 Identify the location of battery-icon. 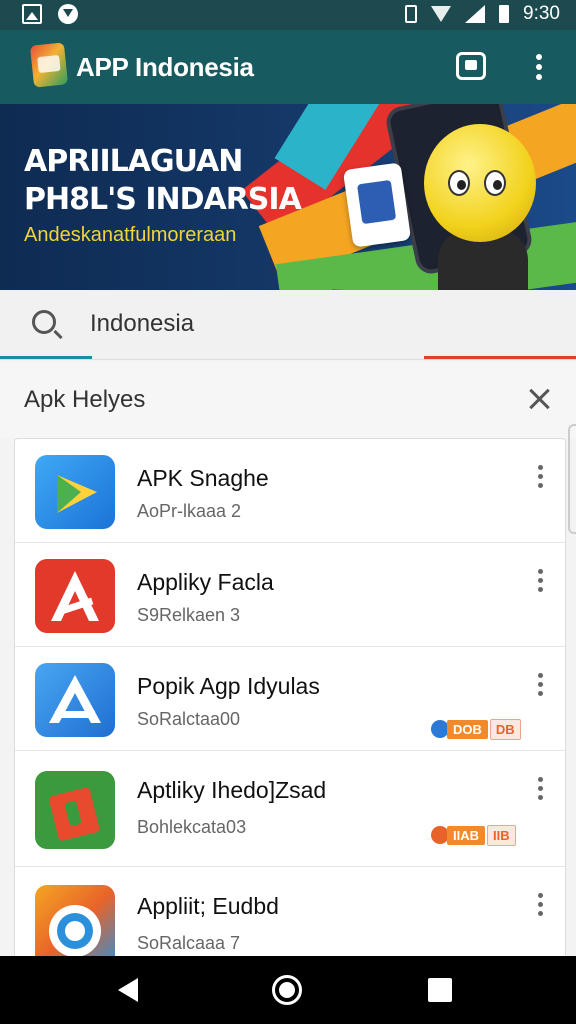
(504, 14).